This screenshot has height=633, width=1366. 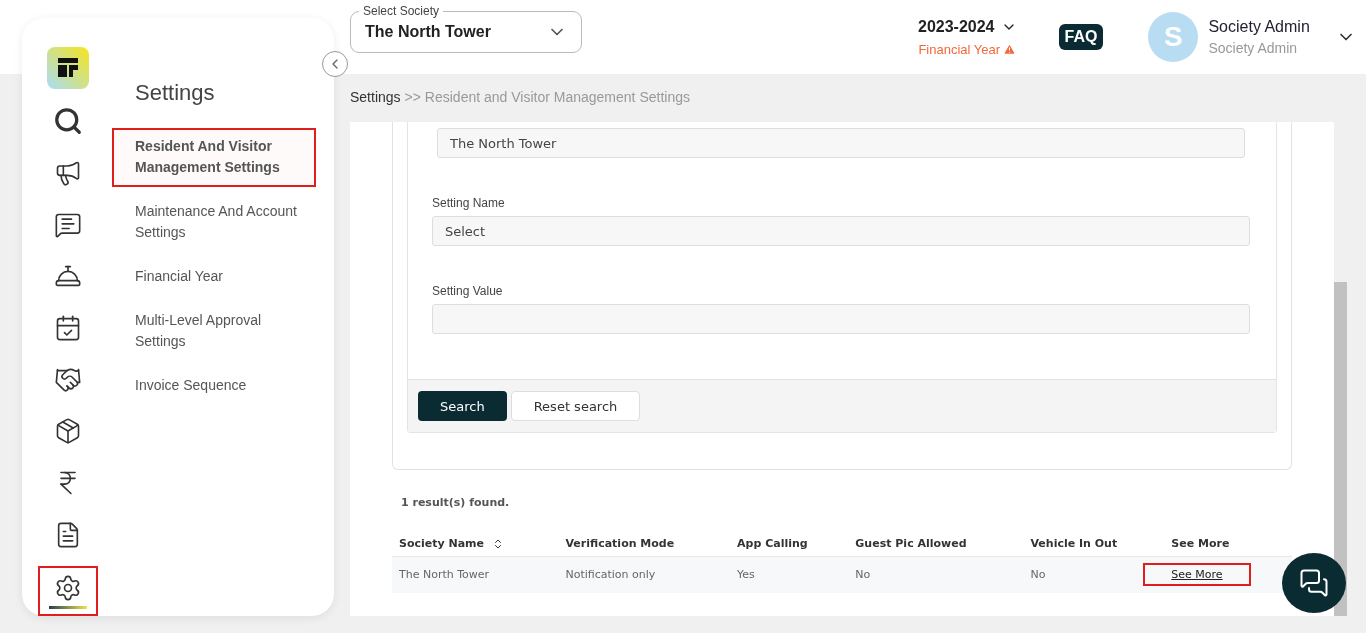 What do you see at coordinates (1081, 37) in the screenshot?
I see `faq-button: FAQ` at bounding box center [1081, 37].